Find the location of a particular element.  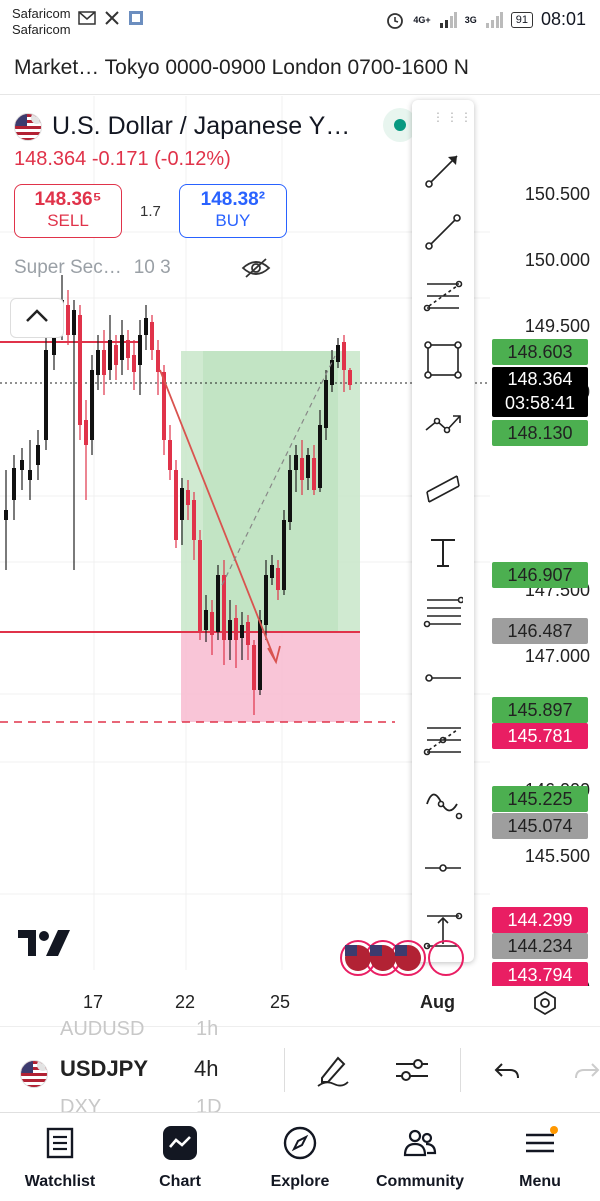

price-axis-label: 147.000 is located at coordinates (557, 656).